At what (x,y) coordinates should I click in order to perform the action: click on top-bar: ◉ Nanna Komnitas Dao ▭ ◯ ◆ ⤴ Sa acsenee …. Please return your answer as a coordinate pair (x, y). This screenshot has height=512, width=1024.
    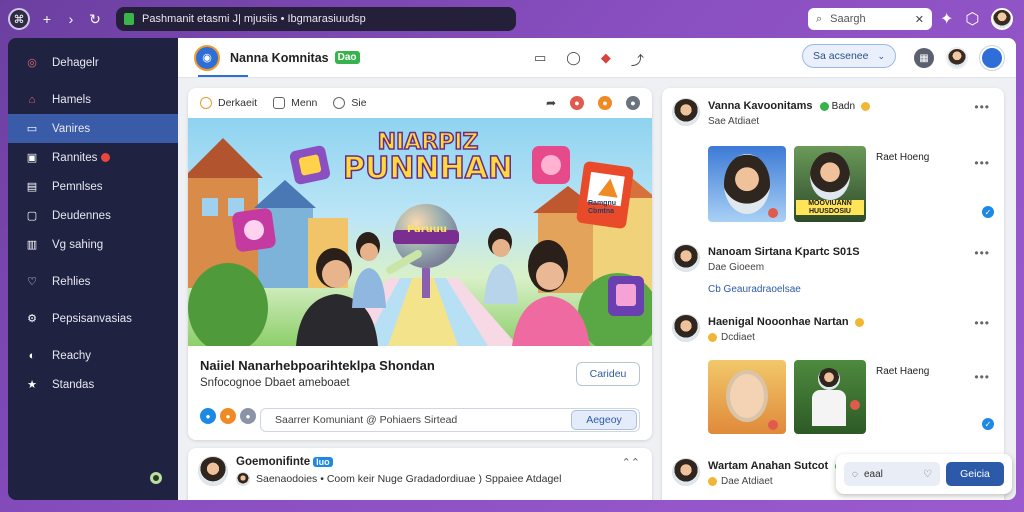
    Looking at the image, I should click on (597, 58).